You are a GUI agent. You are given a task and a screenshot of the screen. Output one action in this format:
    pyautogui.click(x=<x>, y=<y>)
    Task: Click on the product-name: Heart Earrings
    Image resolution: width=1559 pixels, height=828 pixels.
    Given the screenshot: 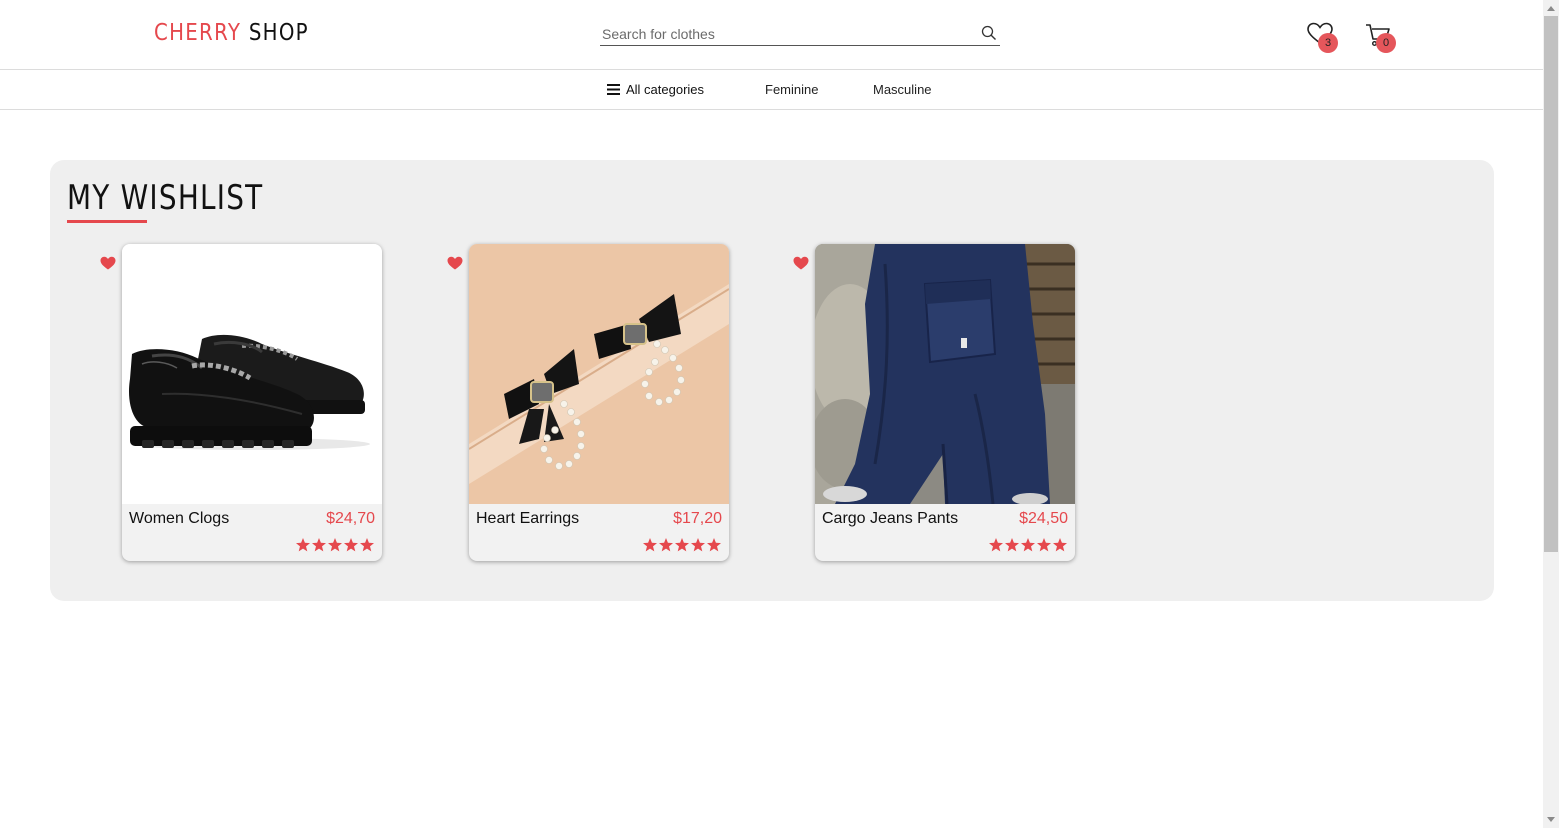 What is the action you would take?
    pyautogui.click(x=528, y=518)
    